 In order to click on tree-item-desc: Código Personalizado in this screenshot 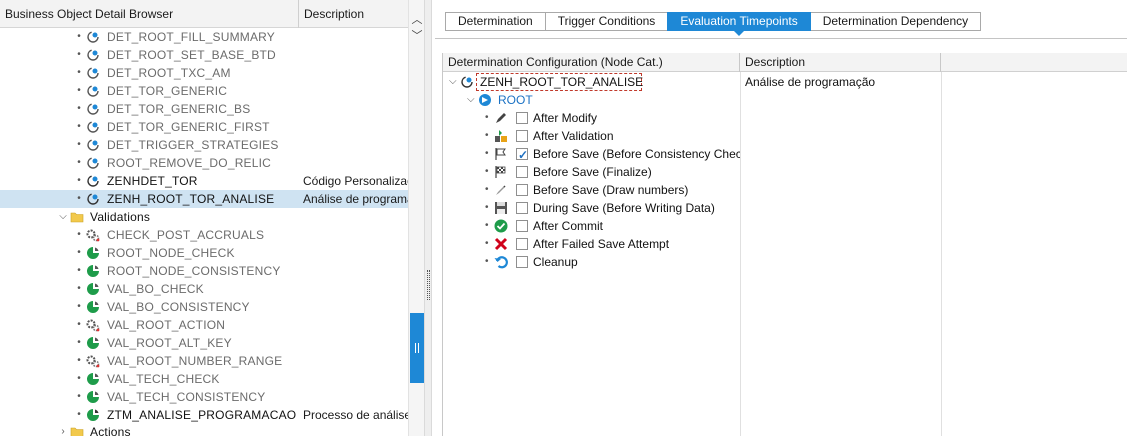, I will do `click(355, 181)`.